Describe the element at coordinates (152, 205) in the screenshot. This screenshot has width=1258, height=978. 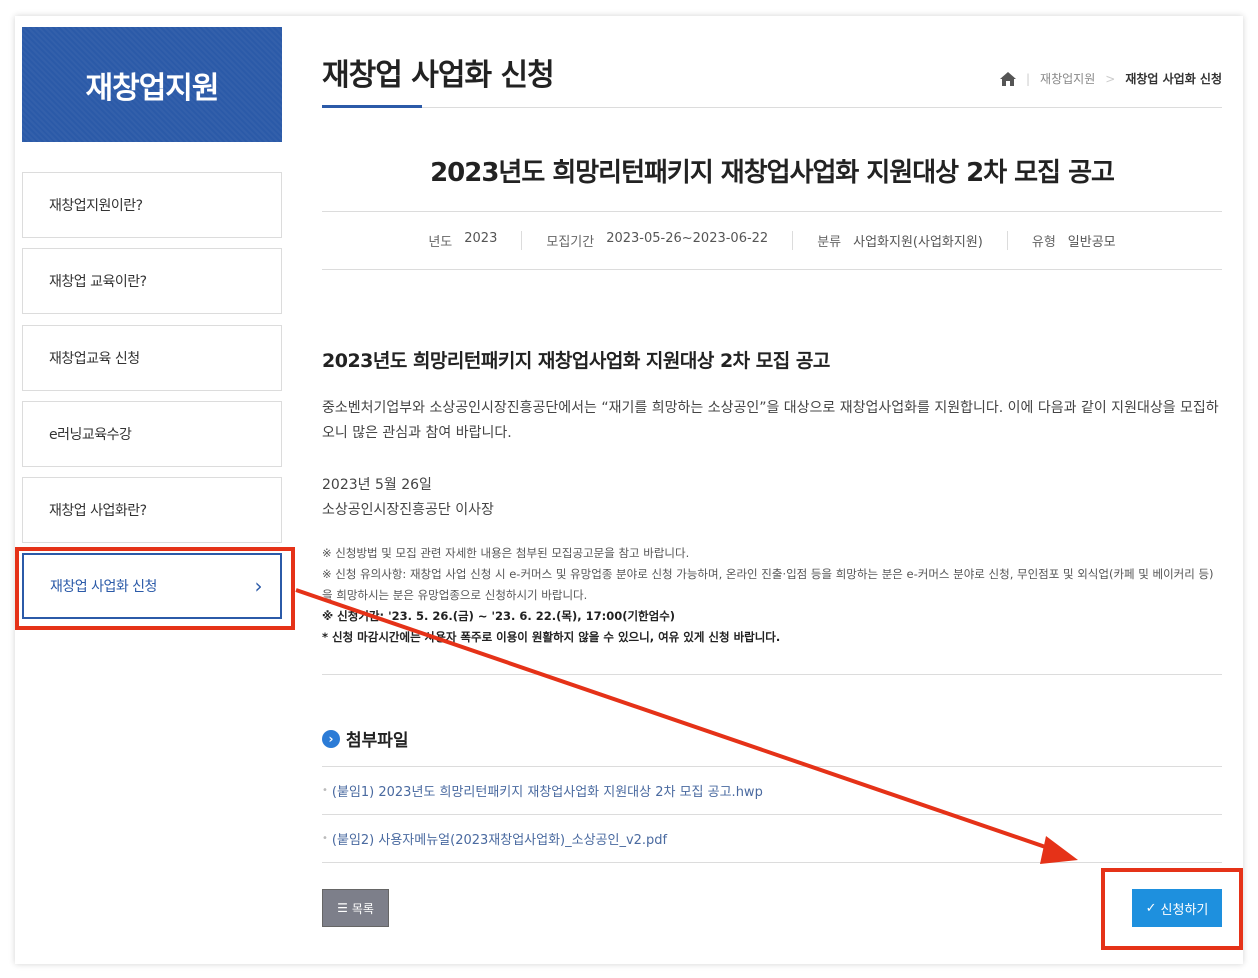
I see `sidebar-item-about: 재창업지원이란?` at that location.